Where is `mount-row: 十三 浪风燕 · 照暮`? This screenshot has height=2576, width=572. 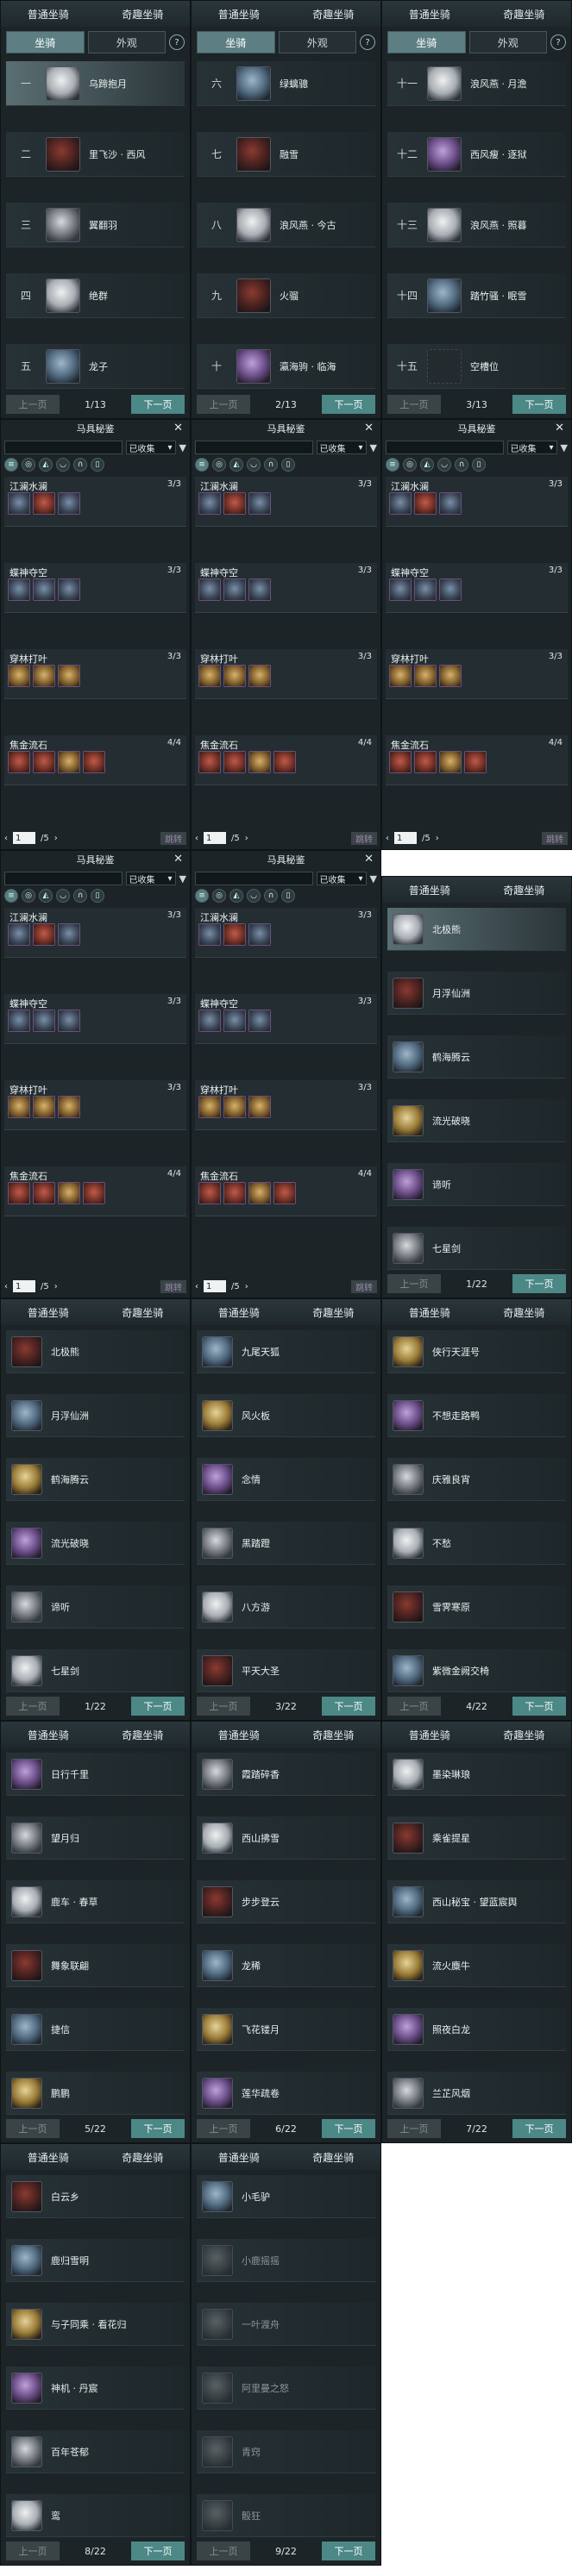 mount-row: 十三 浪风燕 · 照暮 is located at coordinates (477, 225).